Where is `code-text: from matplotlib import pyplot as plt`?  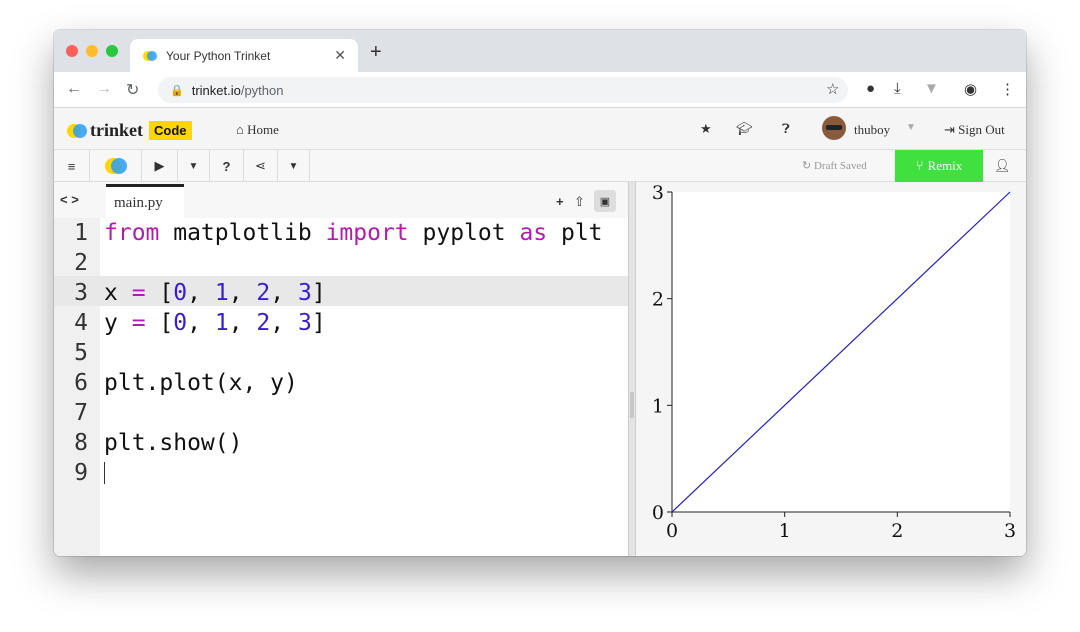 code-text: from matplotlib import pyplot as plt is located at coordinates (353, 233).